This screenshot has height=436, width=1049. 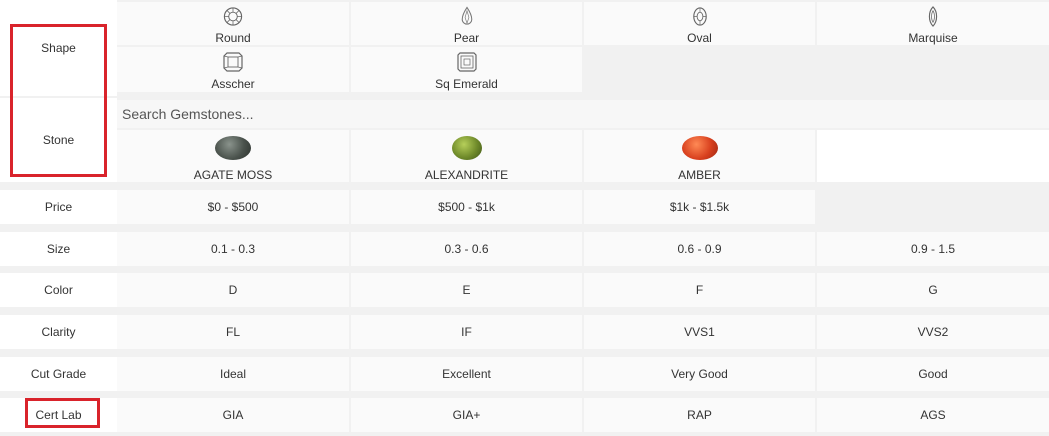 I want to click on price-option-text: $0 - $500, so click(x=233, y=207).